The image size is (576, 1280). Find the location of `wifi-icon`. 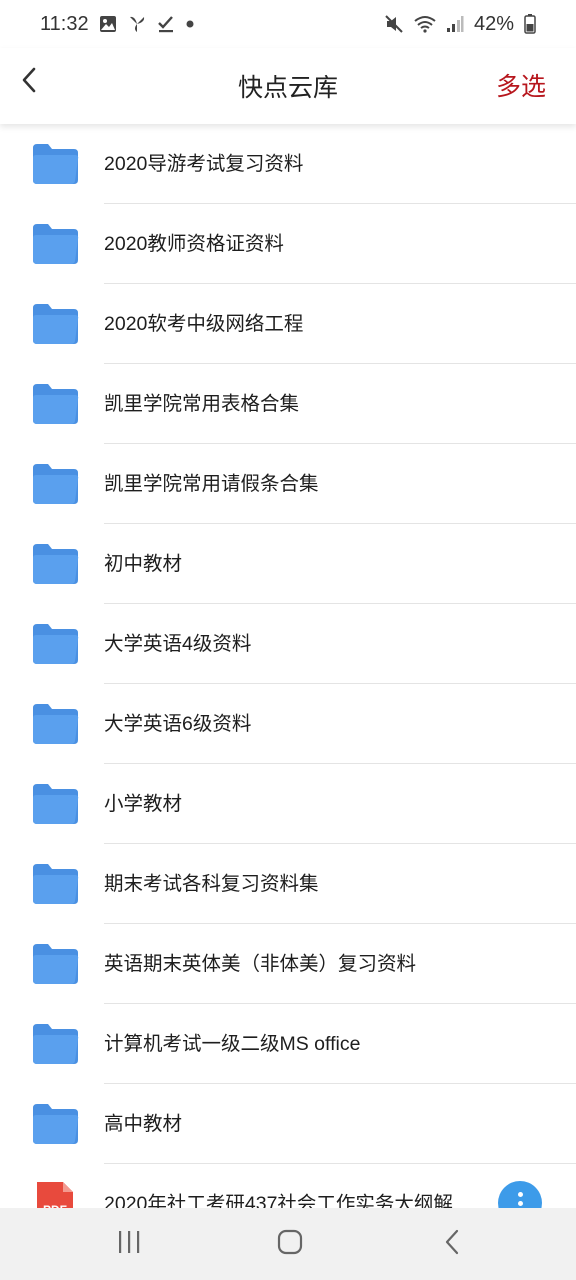

wifi-icon is located at coordinates (425, 24).